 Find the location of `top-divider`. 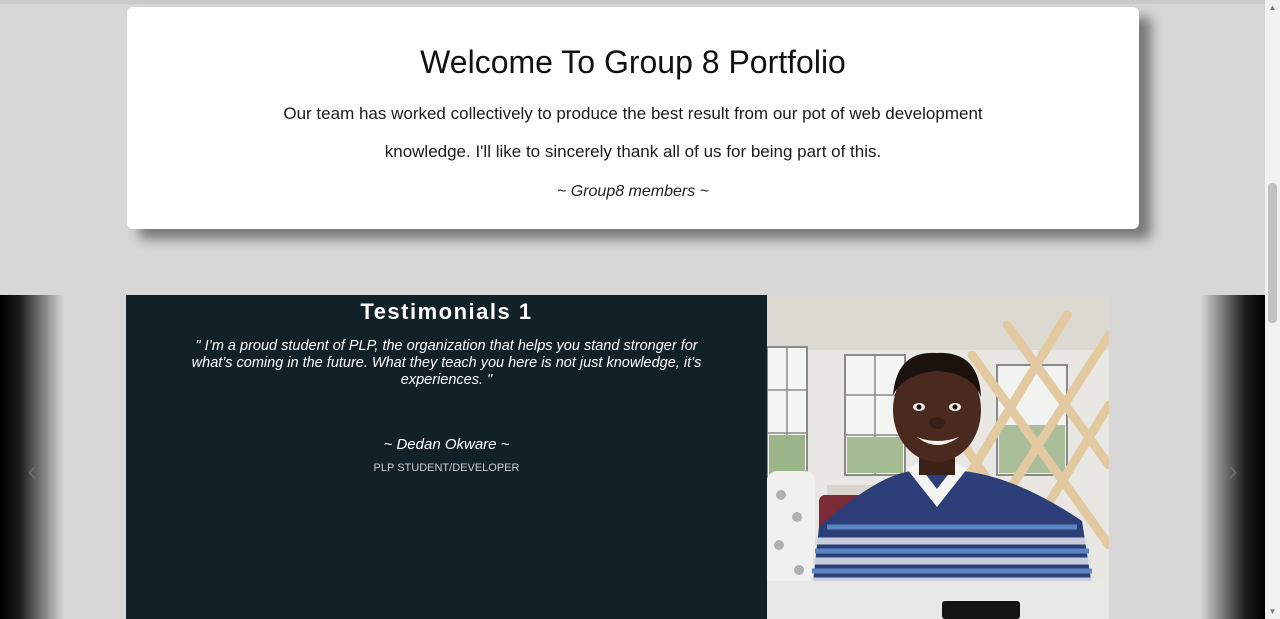

top-divider is located at coordinates (632, 2).